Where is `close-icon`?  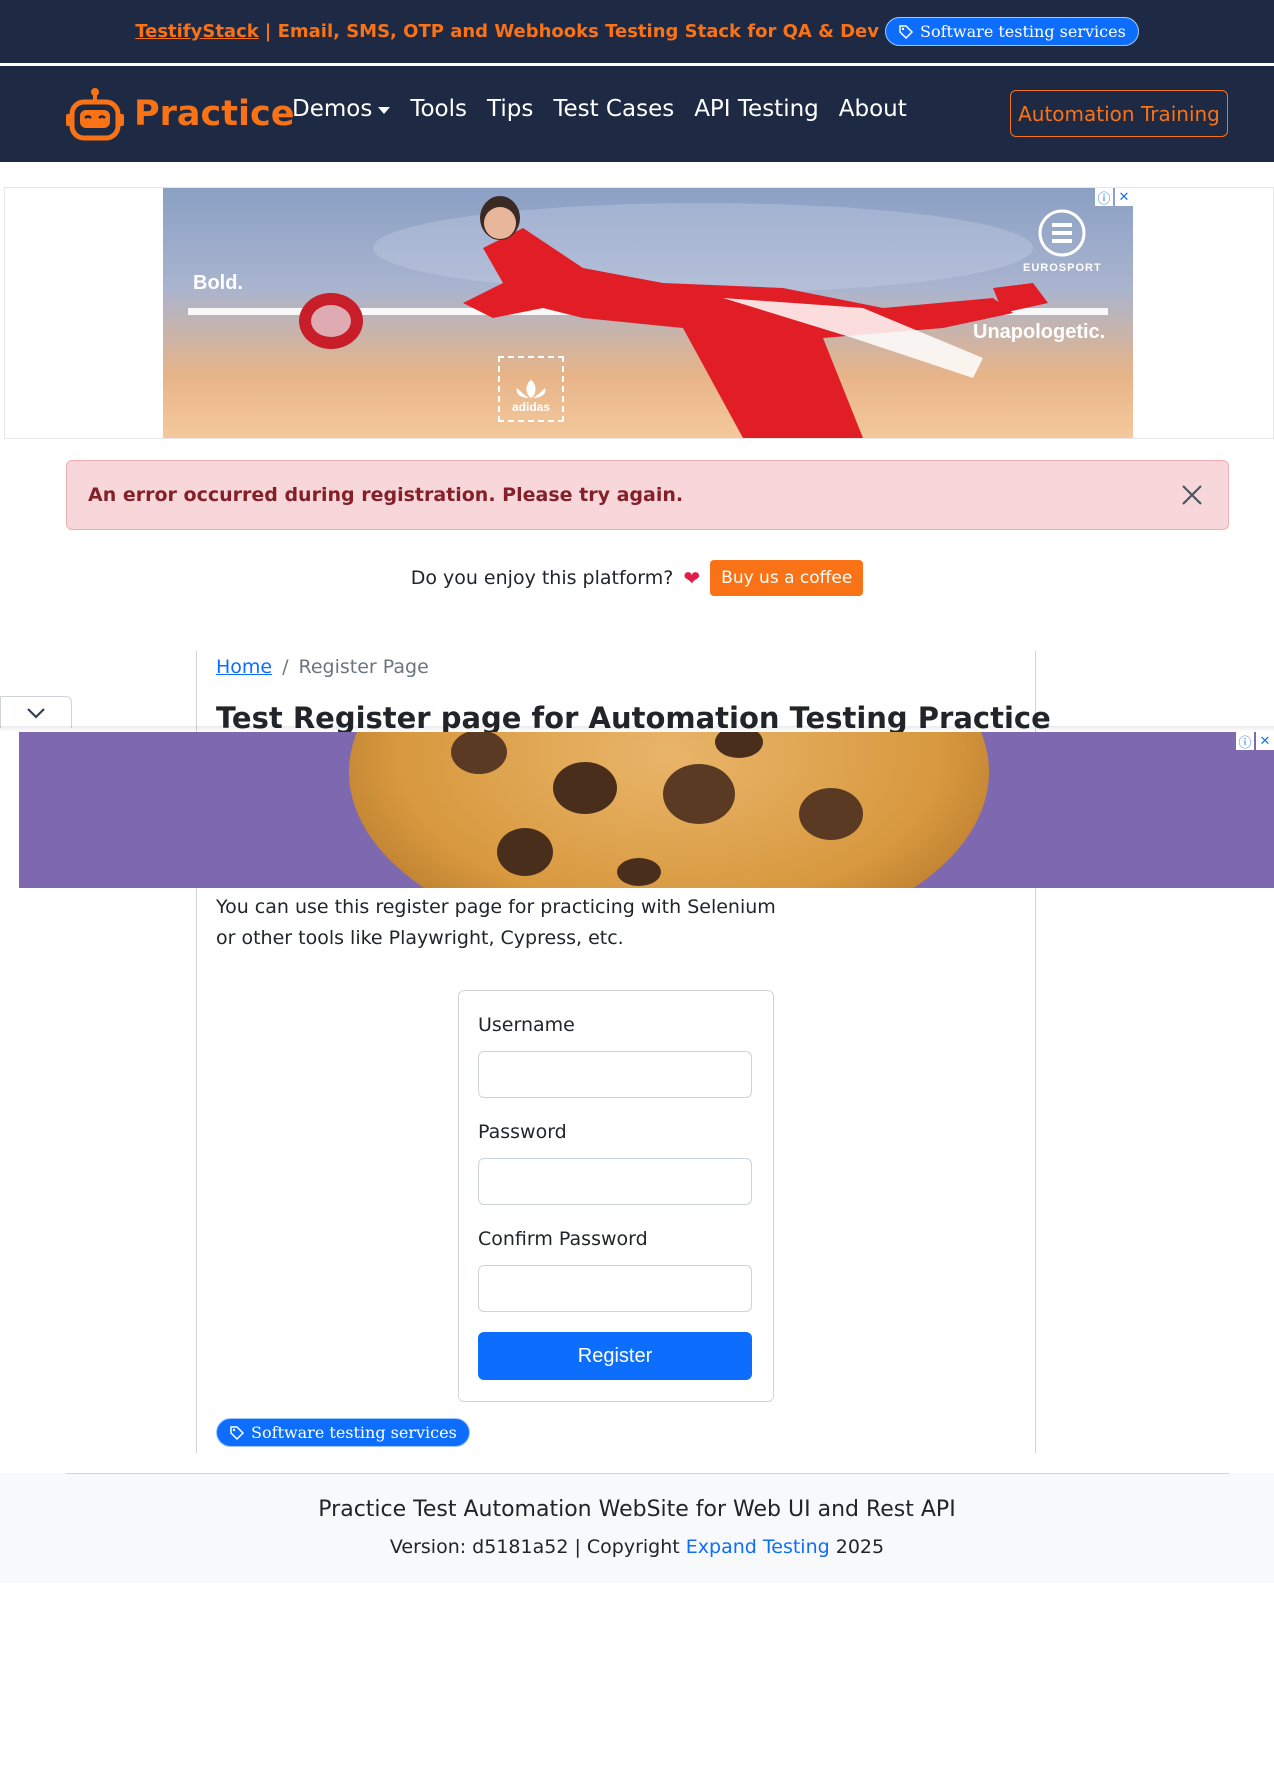 close-icon is located at coordinates (1192, 495).